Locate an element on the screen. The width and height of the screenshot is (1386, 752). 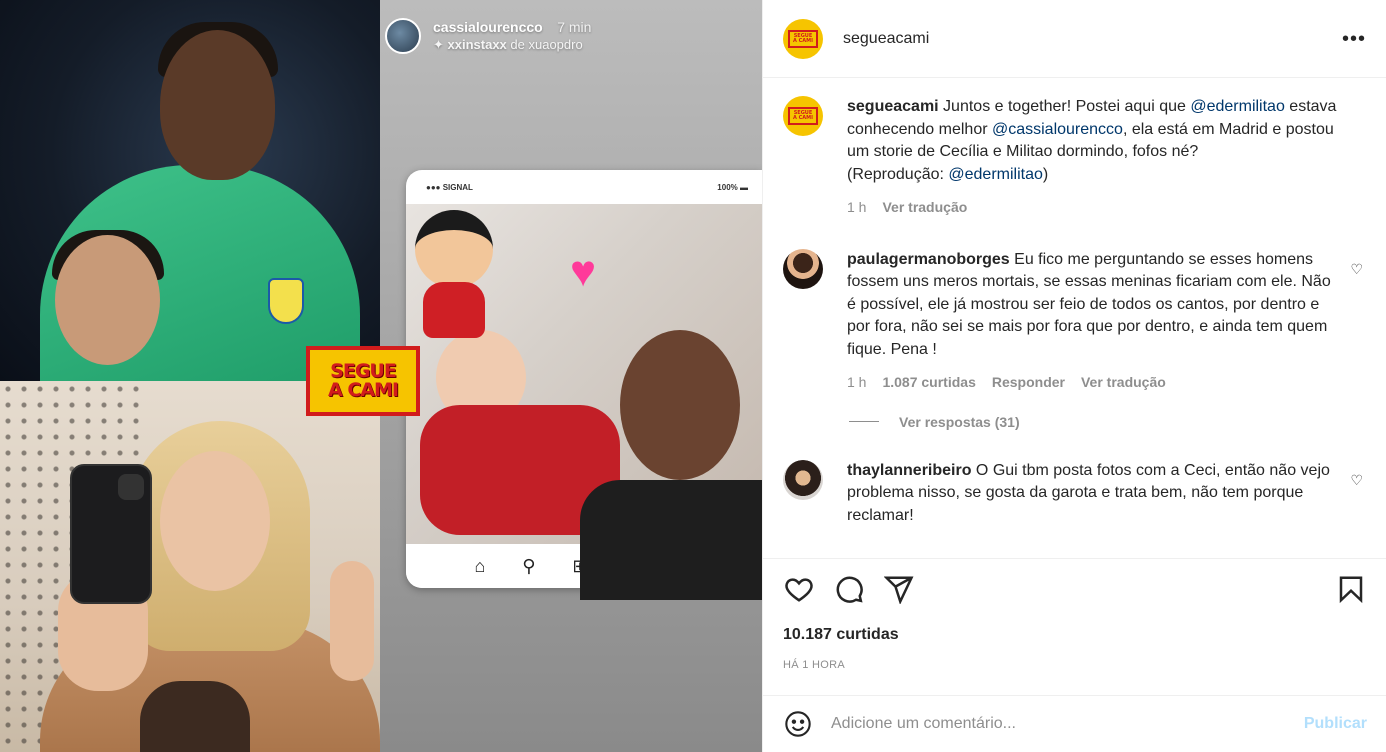
story-username: cassialourencco is located at coordinates (488, 27).